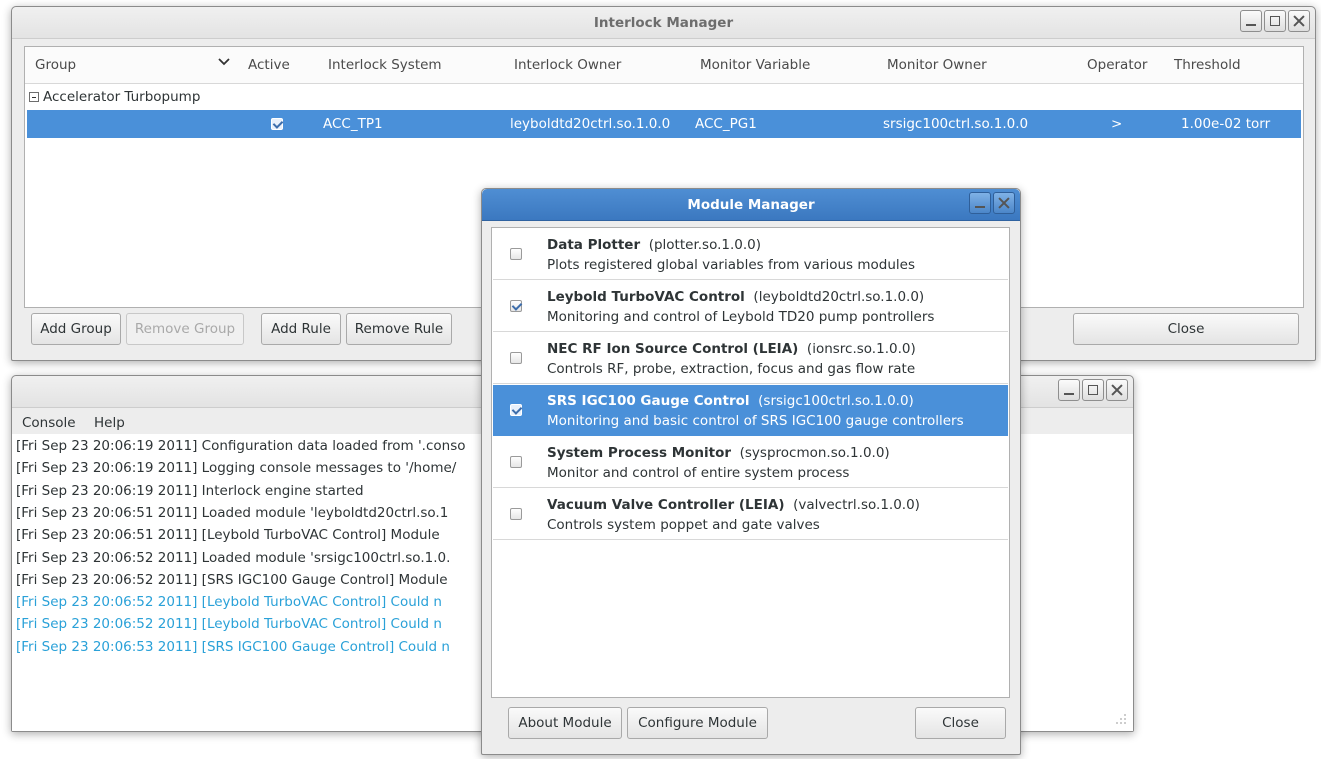  I want to click on resize-grip-icon, so click(1121, 719).